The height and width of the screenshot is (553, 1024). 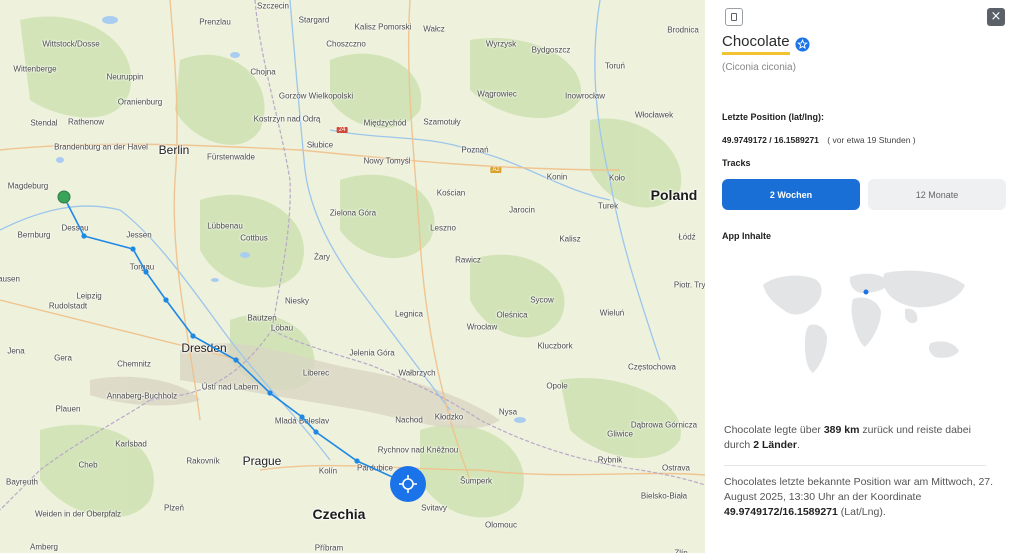 What do you see at coordinates (864, 321) in the screenshot?
I see `world-map-thumbnail` at bounding box center [864, 321].